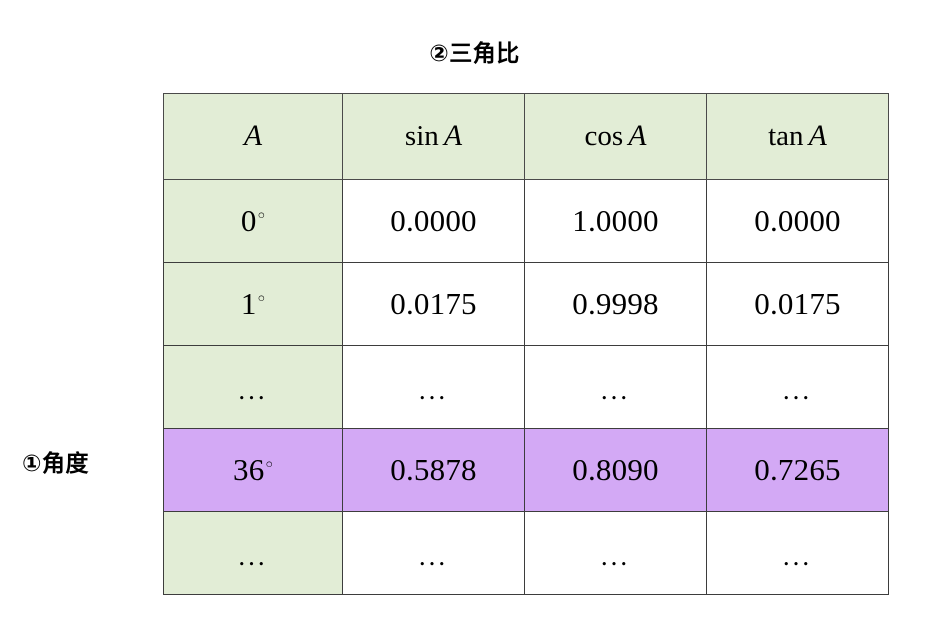 The image size is (949, 632). I want to click on header-function-cos: cos, so click(604, 136).